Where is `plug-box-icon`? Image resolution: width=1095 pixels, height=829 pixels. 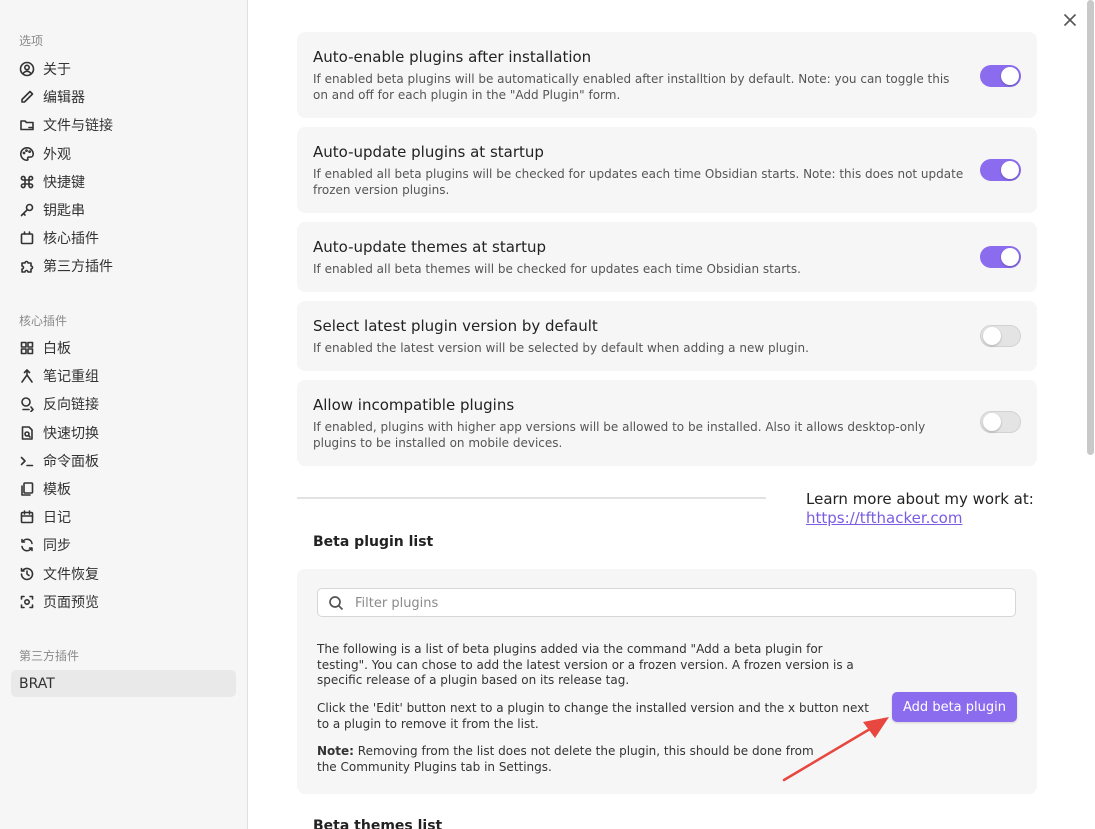 plug-box-icon is located at coordinates (27, 238).